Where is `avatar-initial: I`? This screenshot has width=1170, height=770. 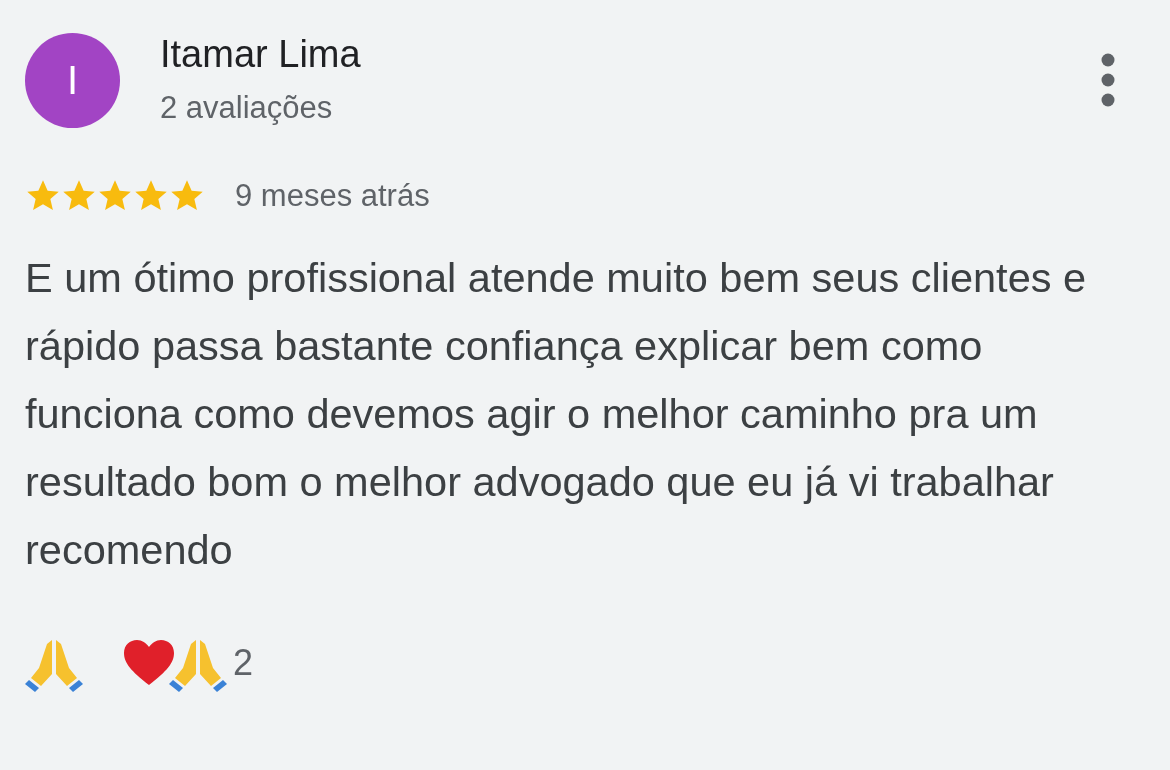 avatar-initial: I is located at coordinates (72, 80).